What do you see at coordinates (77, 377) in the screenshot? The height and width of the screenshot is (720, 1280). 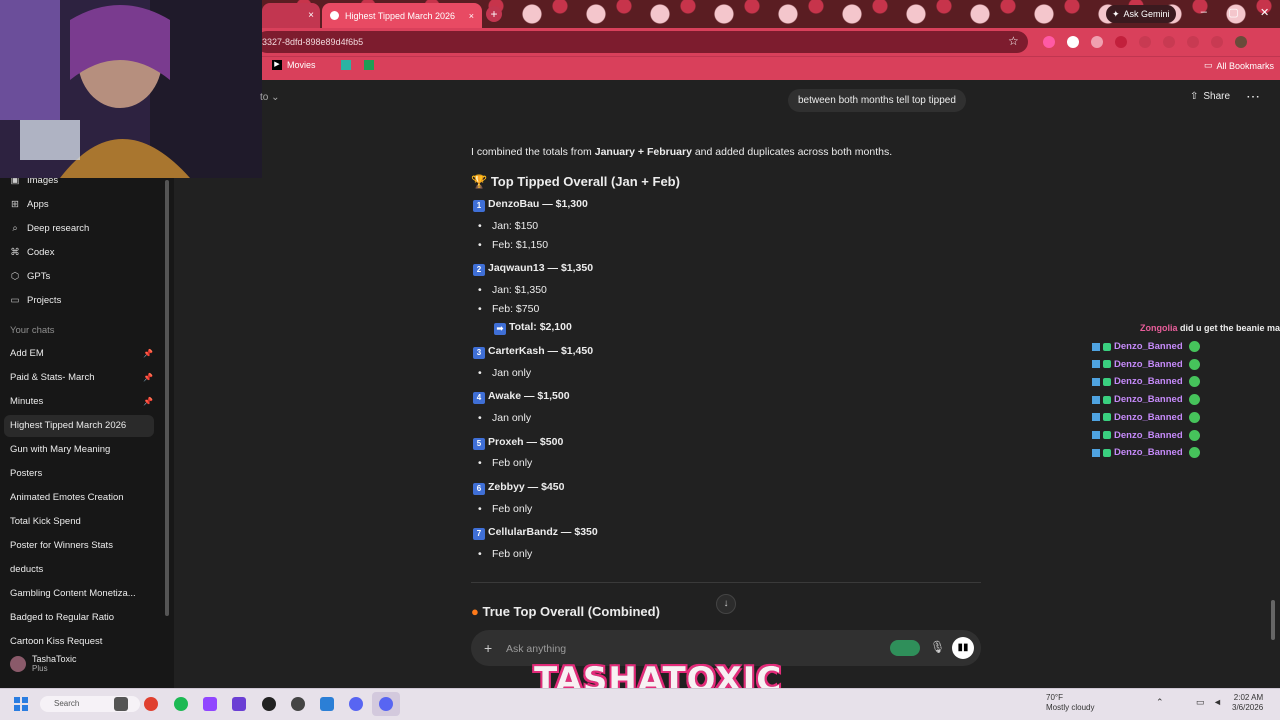 I see `chat-list-item: Paid & Stats- March` at bounding box center [77, 377].